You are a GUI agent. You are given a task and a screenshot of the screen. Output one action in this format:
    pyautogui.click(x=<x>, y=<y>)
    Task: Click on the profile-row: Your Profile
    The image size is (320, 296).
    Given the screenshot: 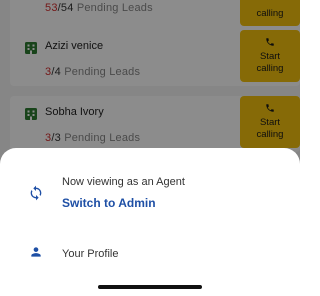 What is the action you would take?
    pyautogui.click(x=150, y=254)
    